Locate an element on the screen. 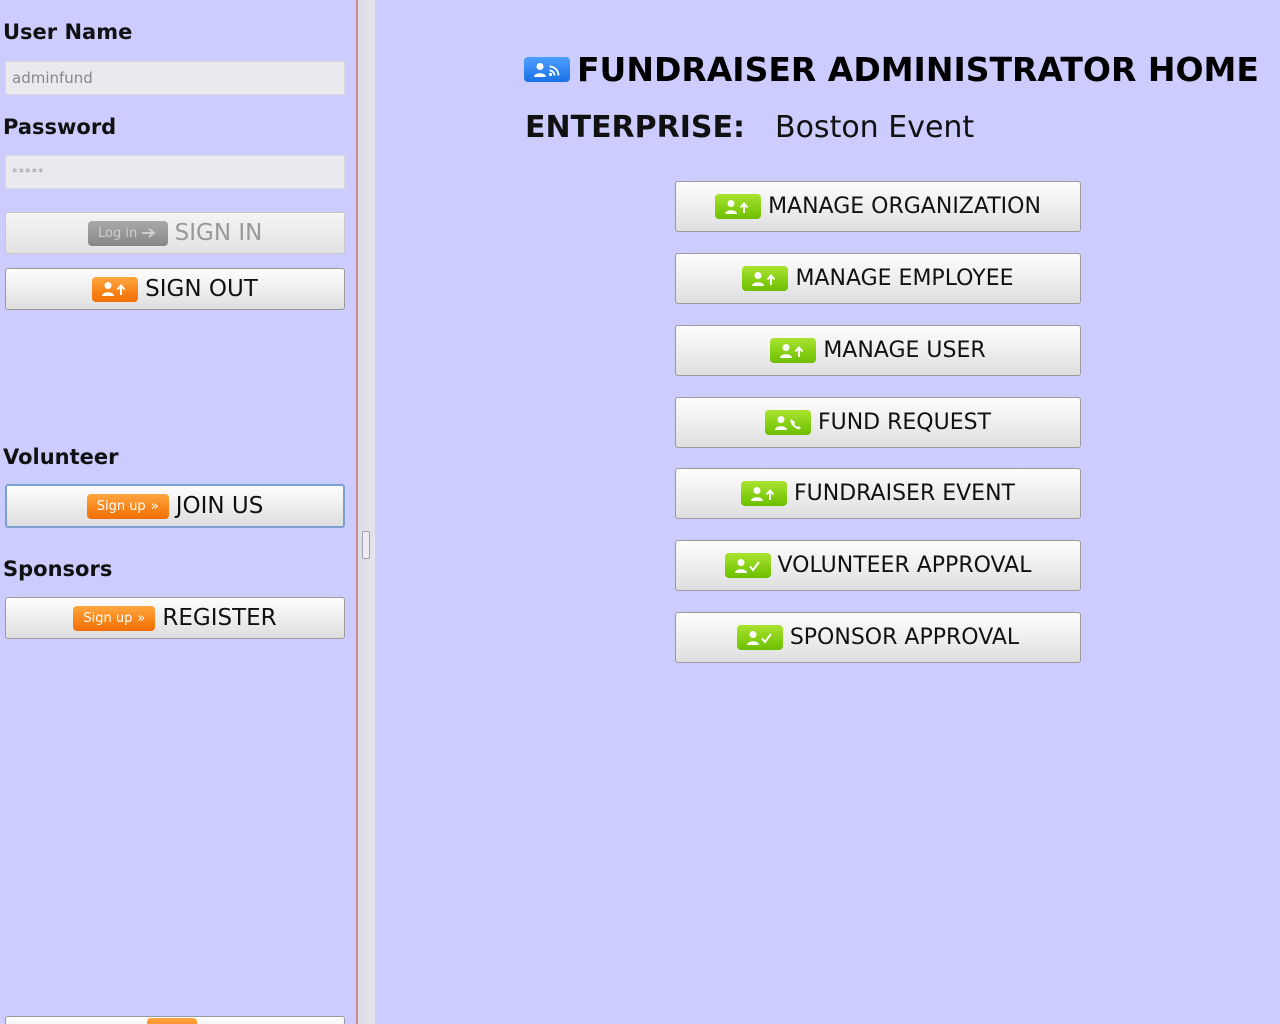 Image resolution: width=1280 pixels, height=1024 pixels. page-title-text: FUNDRAISER ADMINISTRATOR HOME is located at coordinates (918, 69).